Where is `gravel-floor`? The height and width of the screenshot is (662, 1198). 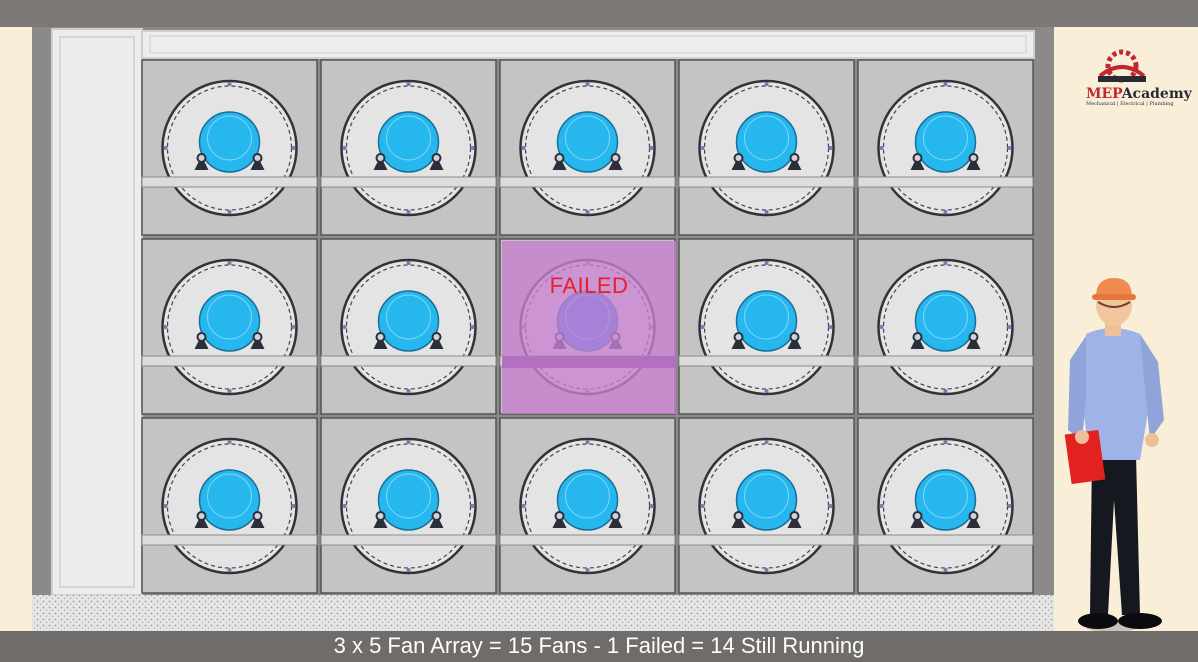
gravel-floor is located at coordinates (543, 613).